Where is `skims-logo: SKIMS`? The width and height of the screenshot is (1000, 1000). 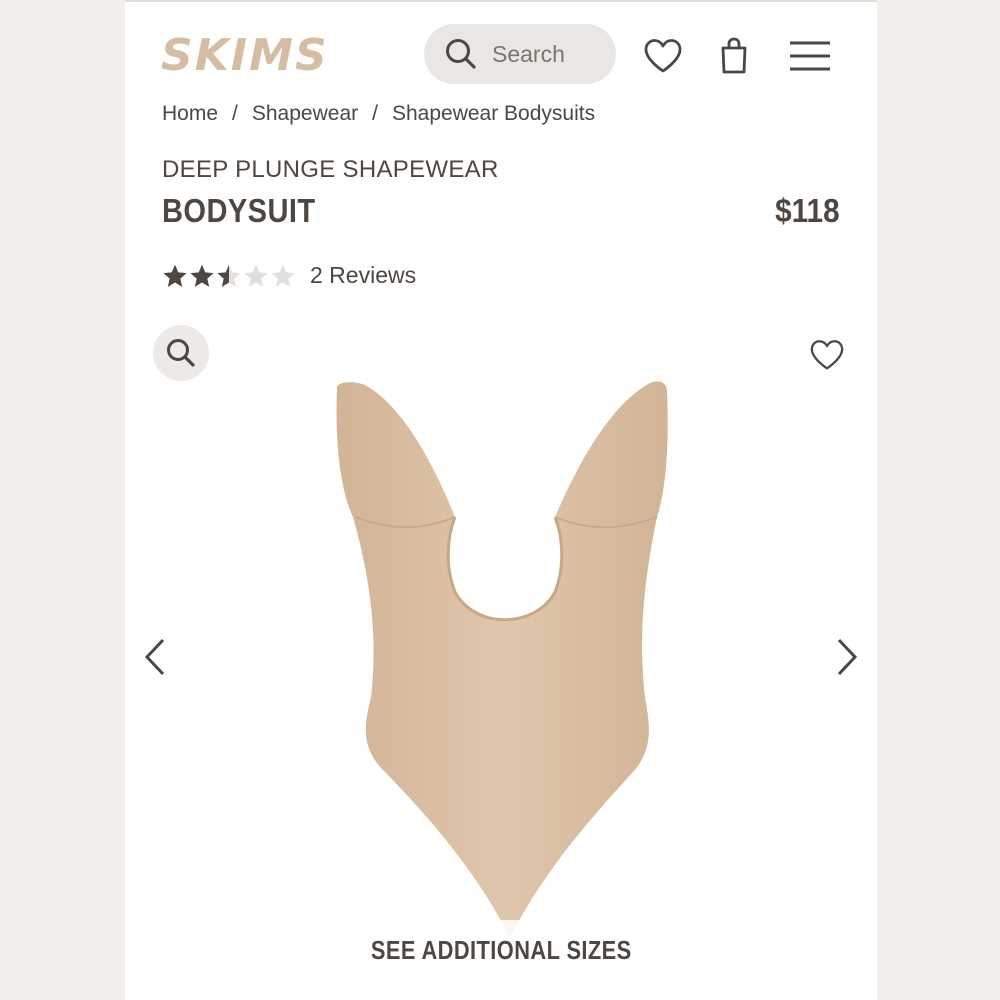
skims-logo: SKIMS is located at coordinates (249, 54).